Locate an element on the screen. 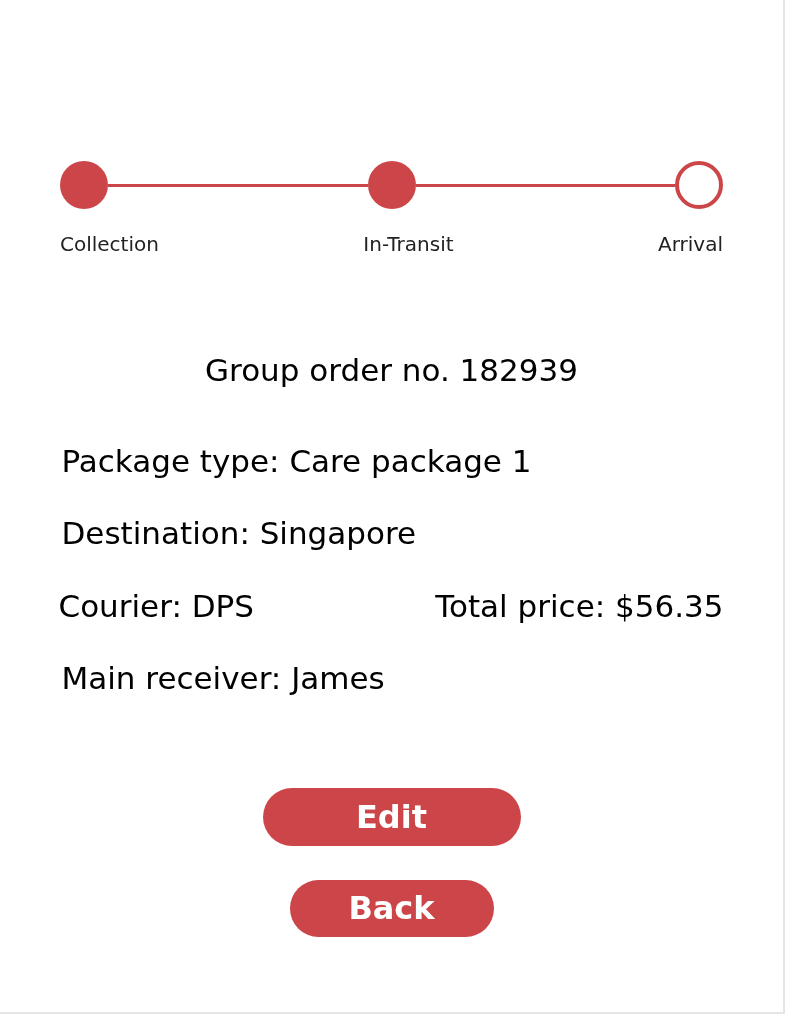 The width and height of the screenshot is (785, 1014). step-label: In-Transit is located at coordinates (408, 244).